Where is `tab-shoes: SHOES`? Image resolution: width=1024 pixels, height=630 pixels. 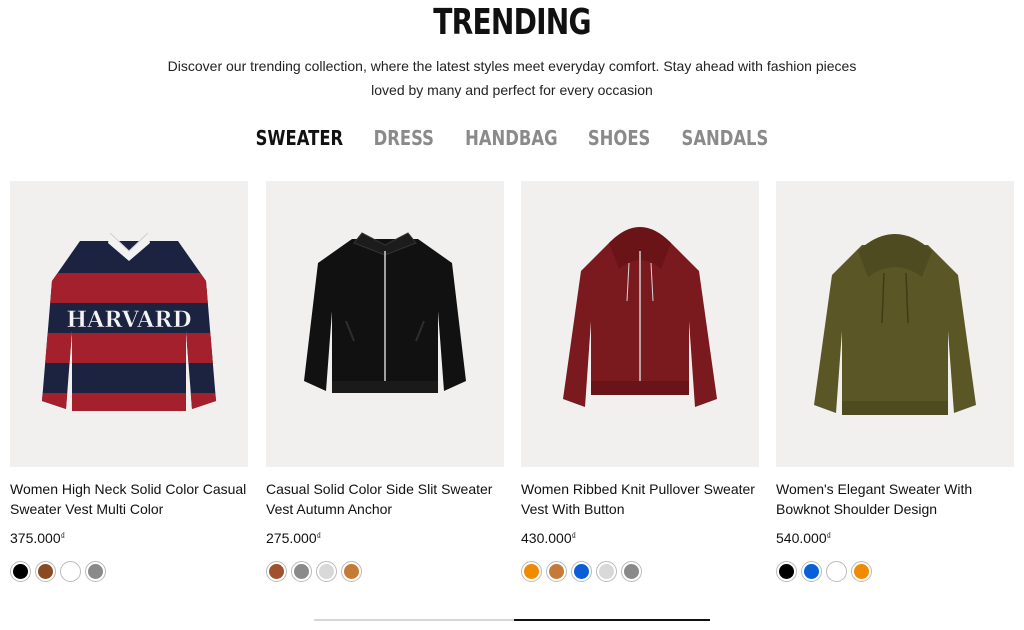
tab-shoes: SHOES is located at coordinates (619, 138).